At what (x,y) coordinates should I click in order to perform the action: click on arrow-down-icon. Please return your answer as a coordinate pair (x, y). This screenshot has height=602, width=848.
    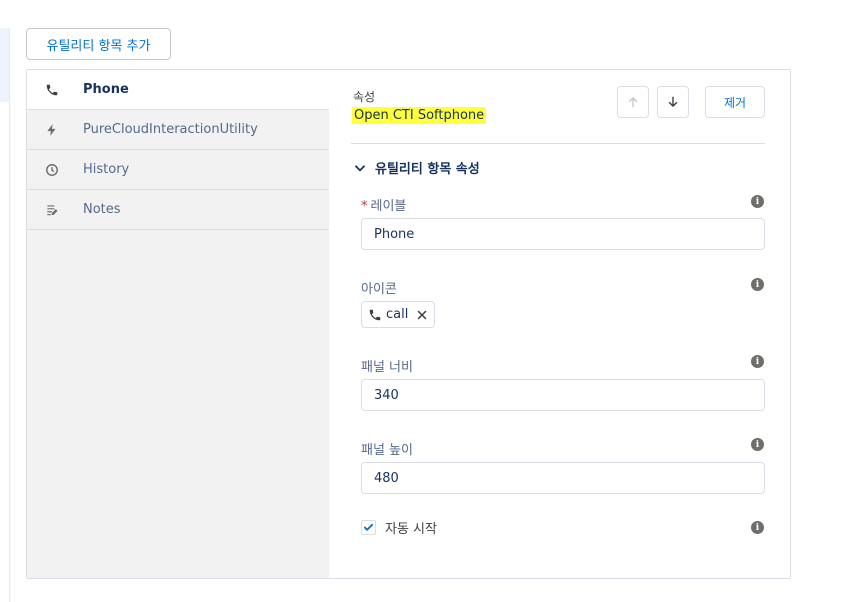
    Looking at the image, I should click on (673, 101).